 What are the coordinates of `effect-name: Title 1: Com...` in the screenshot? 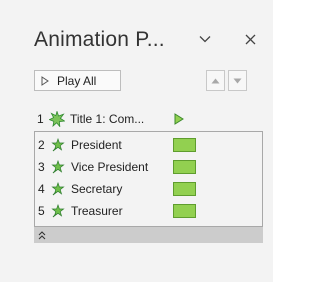 It's located at (107, 119).